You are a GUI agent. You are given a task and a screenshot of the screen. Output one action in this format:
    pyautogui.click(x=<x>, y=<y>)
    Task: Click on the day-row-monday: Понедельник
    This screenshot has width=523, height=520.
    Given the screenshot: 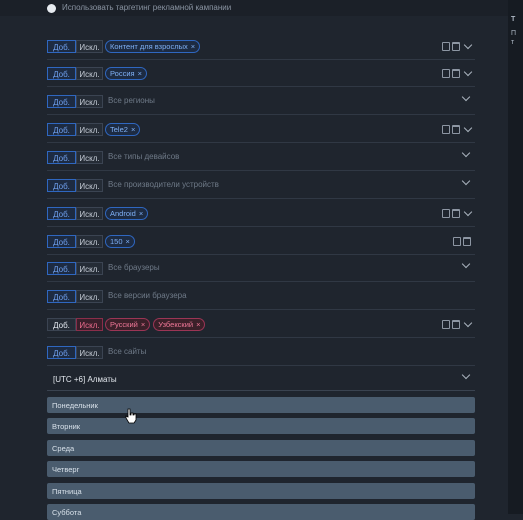 What is the action you would take?
    pyautogui.click(x=261, y=405)
    